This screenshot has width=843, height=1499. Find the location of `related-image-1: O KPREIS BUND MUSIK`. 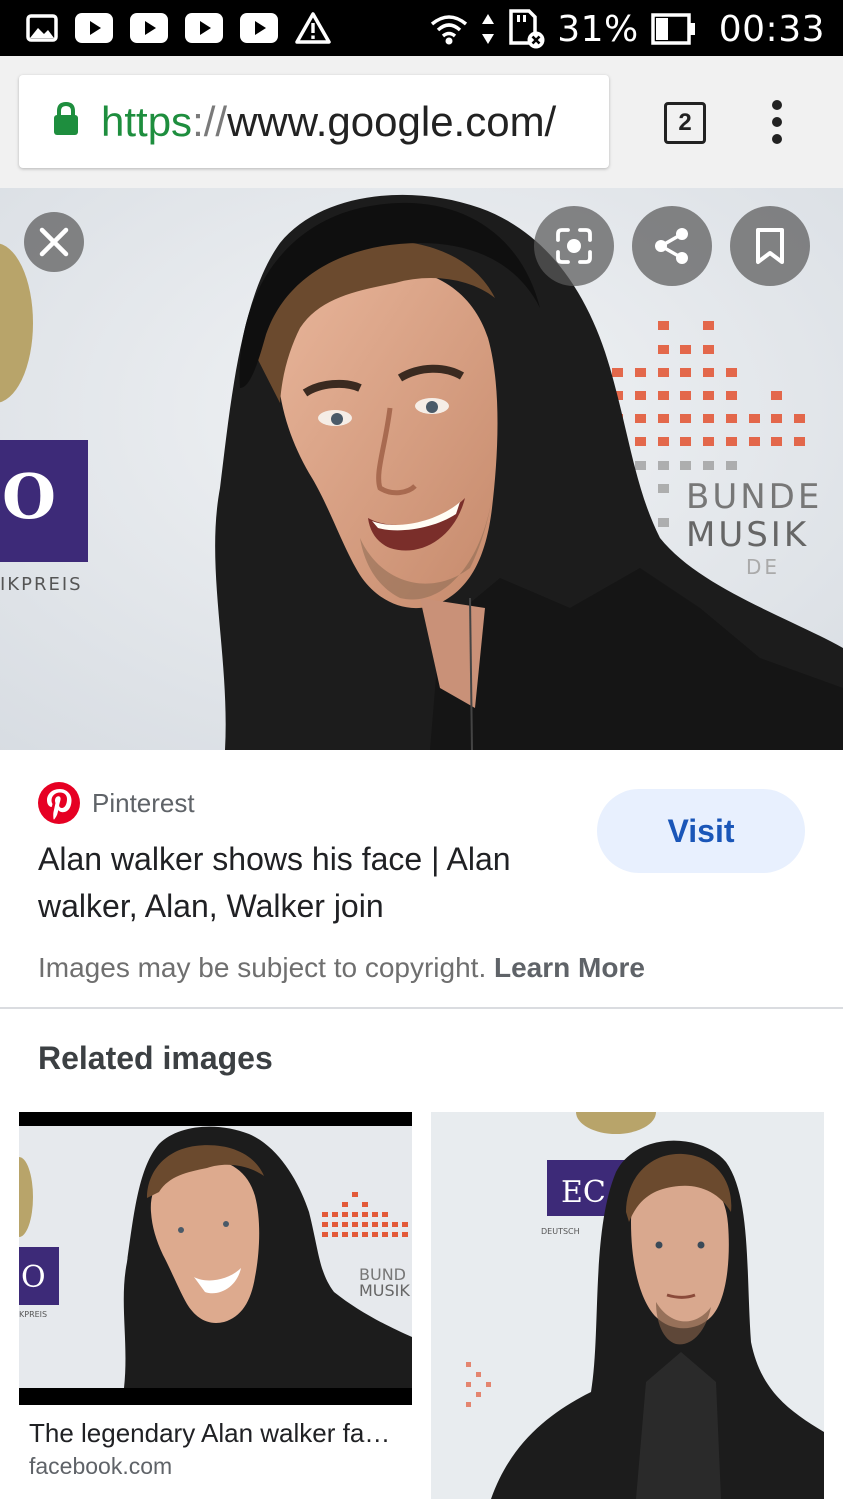

related-image-1: O KPREIS BUND MUSIK is located at coordinates (215, 1258).